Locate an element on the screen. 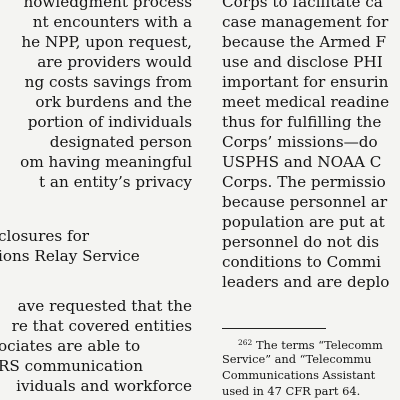  left-line-3: he NPP, upon request, is located at coordinates (106, 42).